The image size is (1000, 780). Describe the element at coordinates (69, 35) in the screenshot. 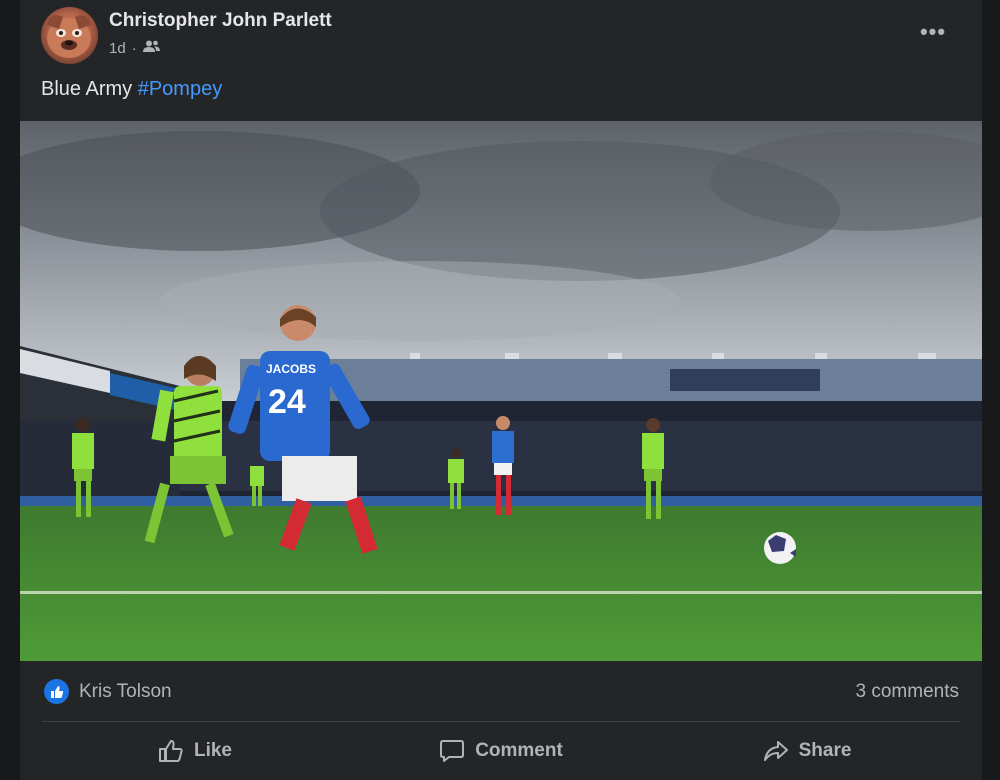

I see `author-avatar` at that location.